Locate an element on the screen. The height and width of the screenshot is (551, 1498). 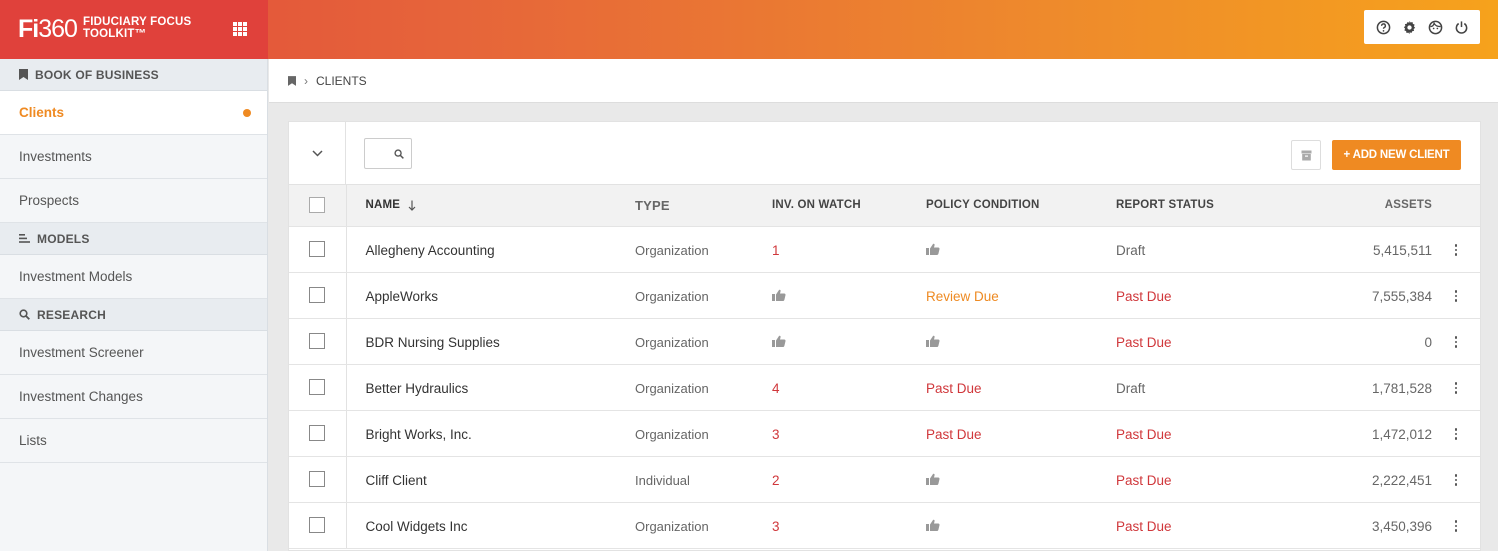
select-all-cell is located at coordinates (318, 206).